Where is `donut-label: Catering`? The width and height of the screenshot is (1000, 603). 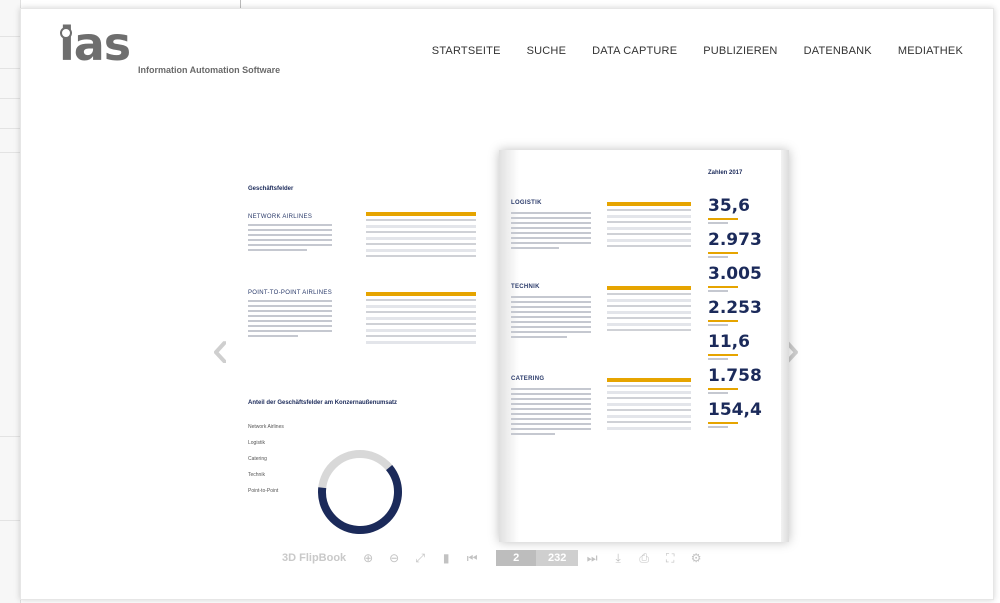 donut-label: Catering is located at coordinates (257, 459).